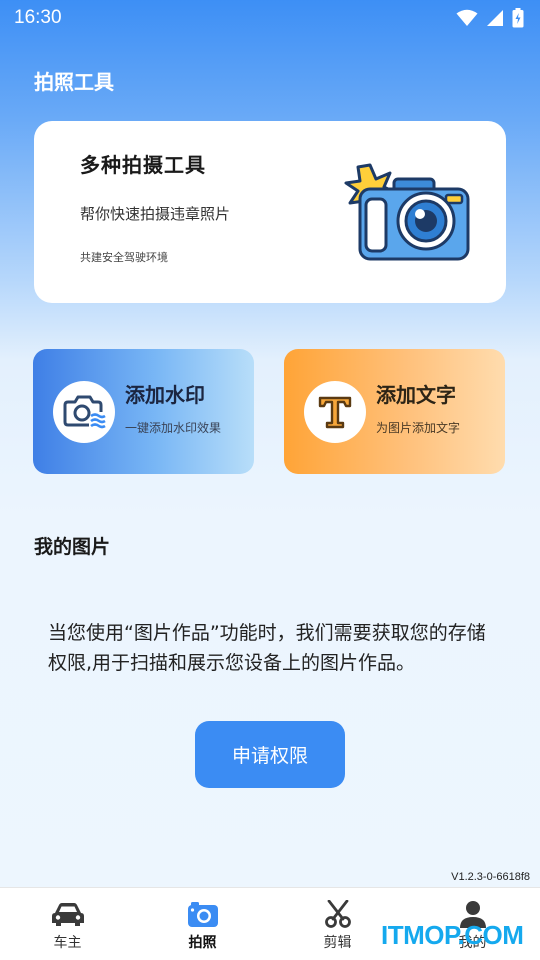 Image resolution: width=540 pixels, height=960 pixels. What do you see at coordinates (124, 257) in the screenshot?
I see `hero-note: 共建安全驾驶环境` at bounding box center [124, 257].